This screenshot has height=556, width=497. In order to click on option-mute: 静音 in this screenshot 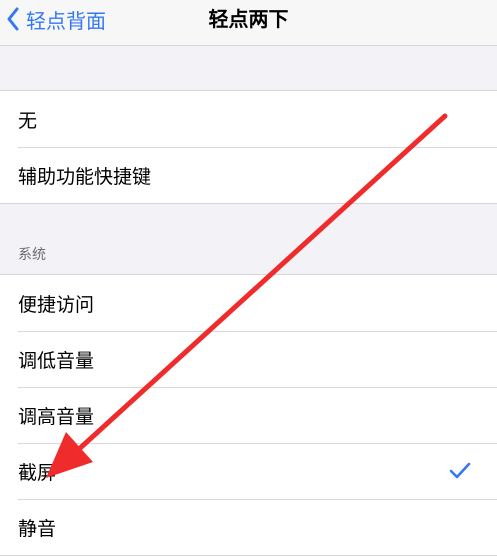, I will do `click(248, 527)`.